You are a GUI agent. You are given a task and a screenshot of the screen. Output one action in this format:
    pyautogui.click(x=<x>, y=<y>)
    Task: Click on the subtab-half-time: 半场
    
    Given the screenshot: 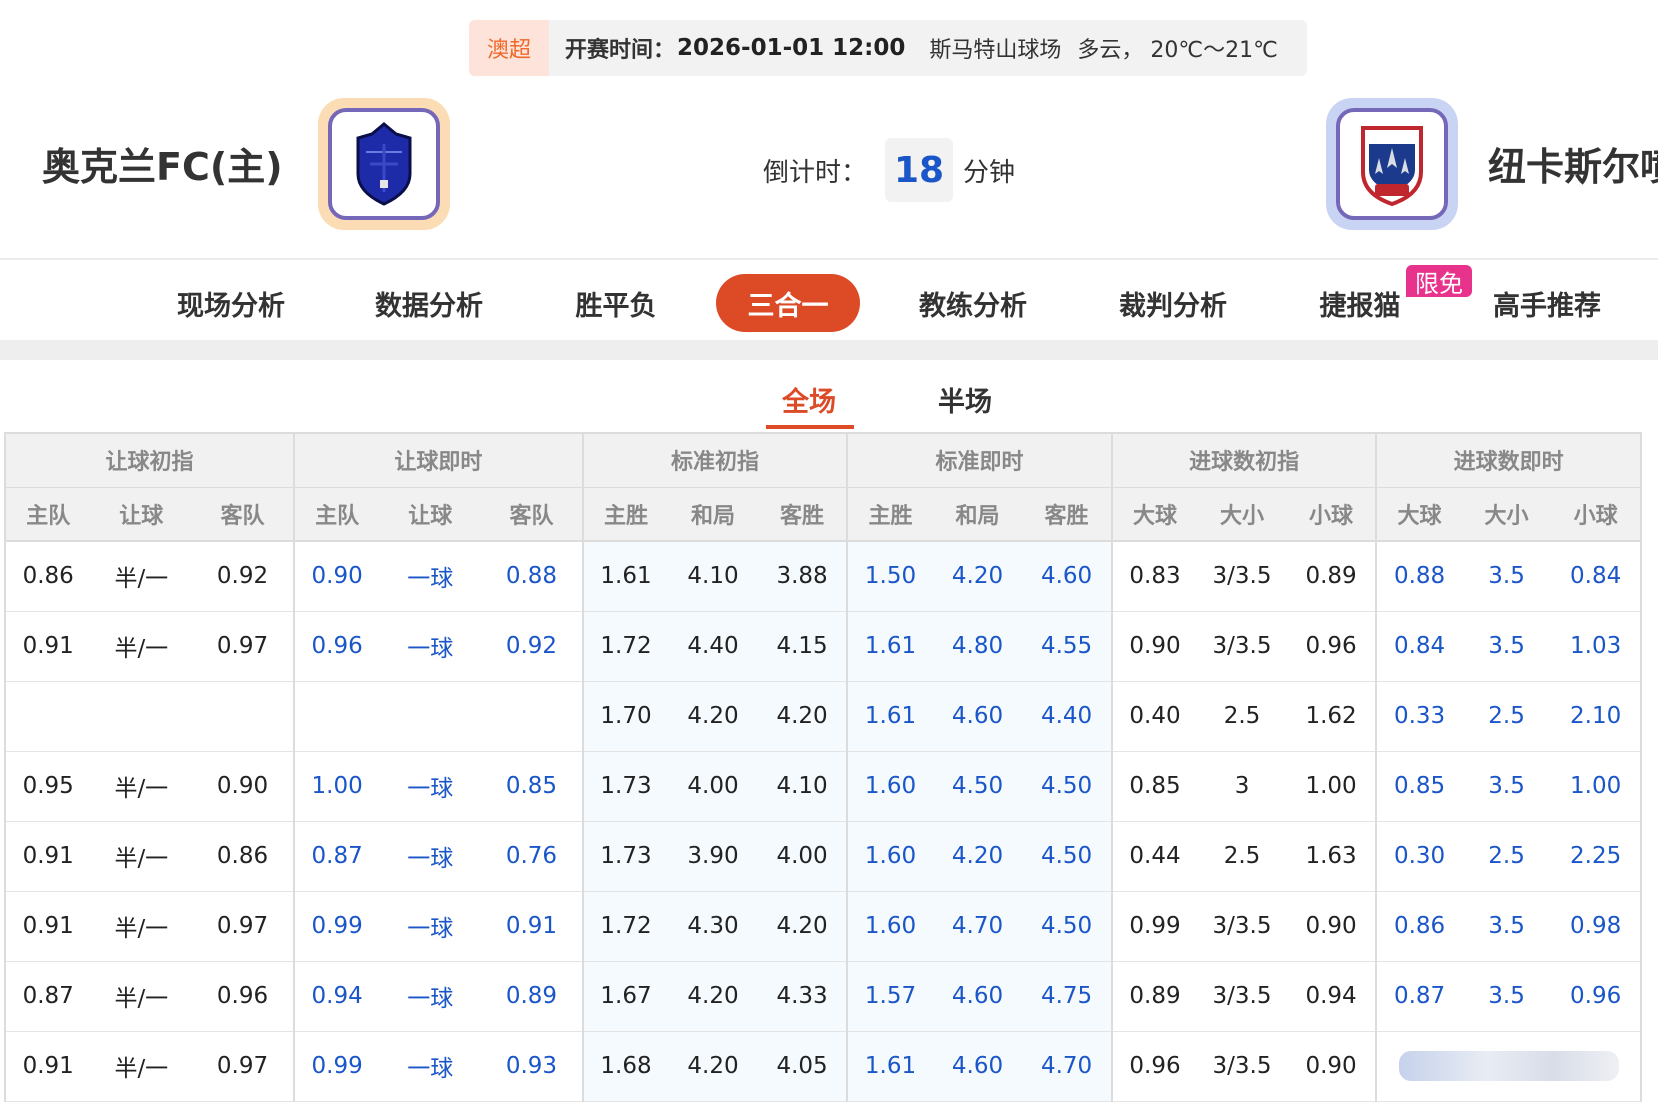 What is the action you would take?
    pyautogui.click(x=965, y=399)
    